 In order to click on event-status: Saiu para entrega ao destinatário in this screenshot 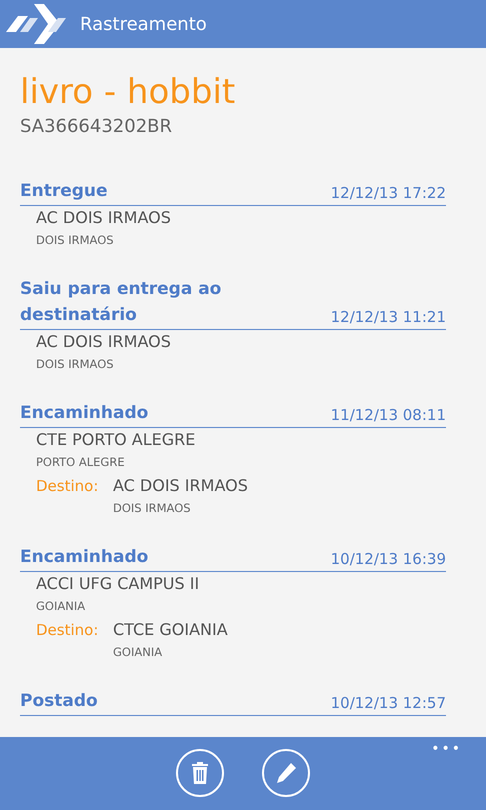, I will do `click(121, 302)`.